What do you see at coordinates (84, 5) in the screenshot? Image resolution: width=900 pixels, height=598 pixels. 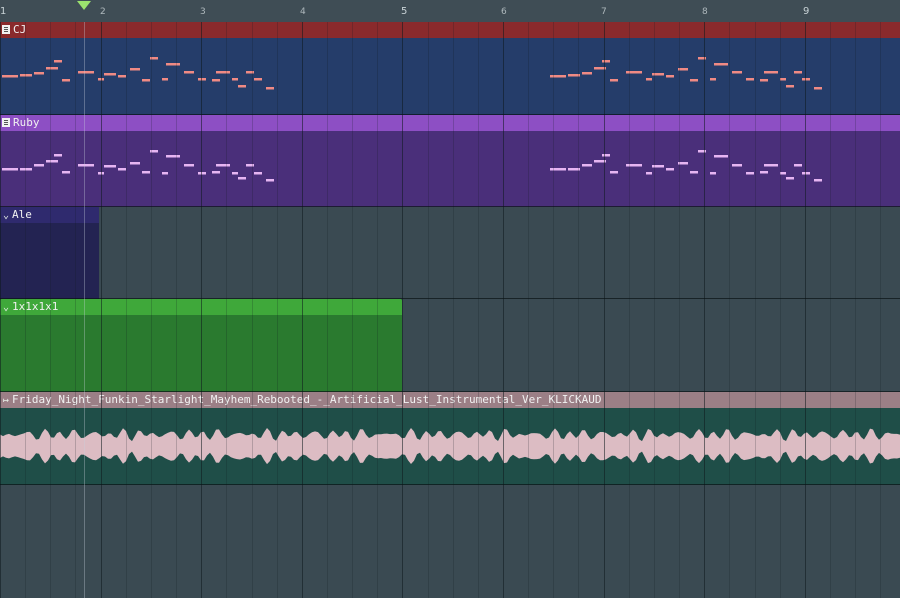 I see `playhead-marker-icon` at bounding box center [84, 5].